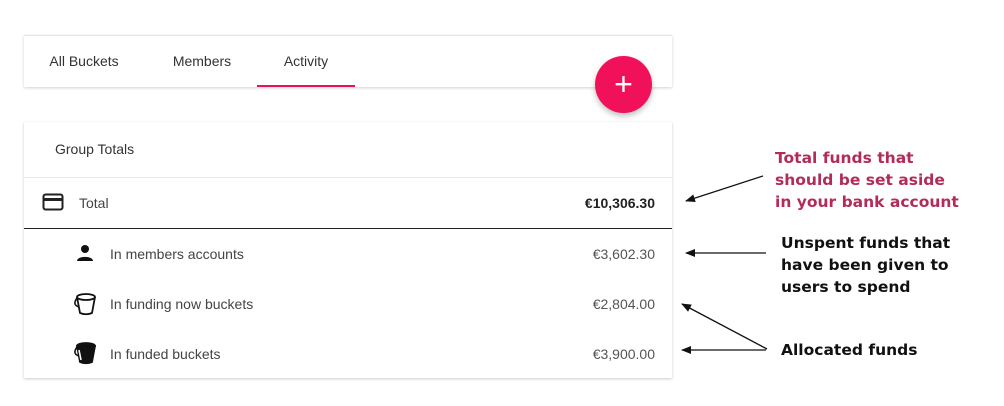  I want to click on annotation-line: Unspent funds that, so click(866, 243).